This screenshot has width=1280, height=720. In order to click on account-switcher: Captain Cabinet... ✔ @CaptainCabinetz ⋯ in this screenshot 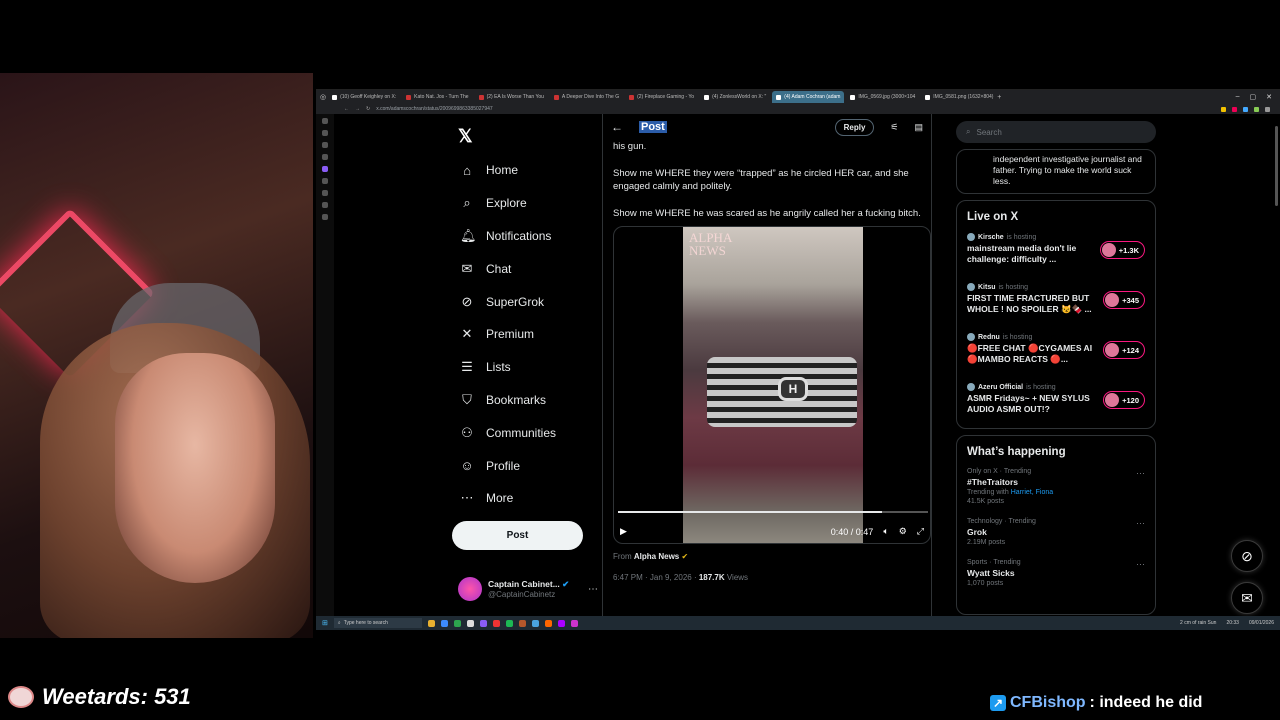, I will do `click(528, 589)`.